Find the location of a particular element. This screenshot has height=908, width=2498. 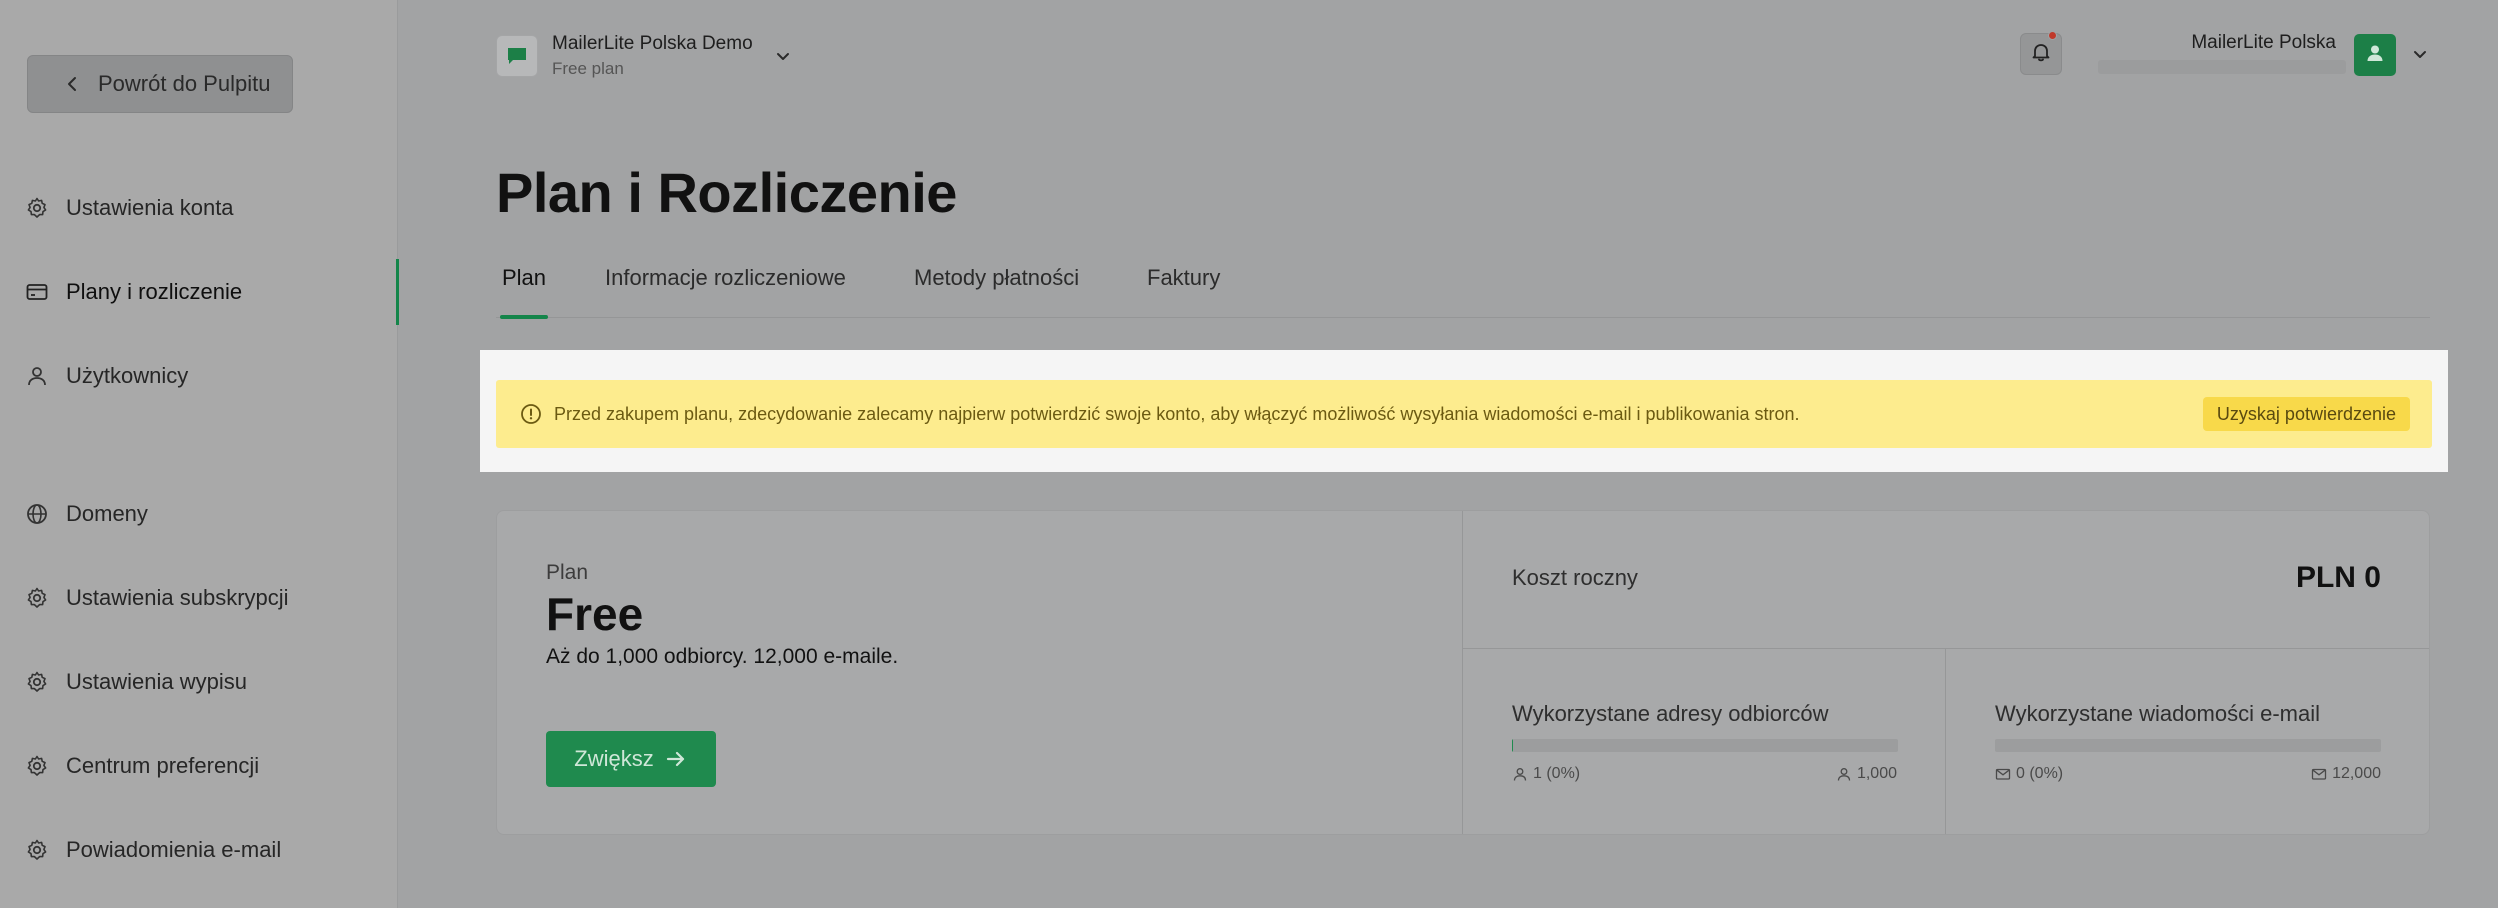

email-limit: 12,000 is located at coordinates (2346, 774).